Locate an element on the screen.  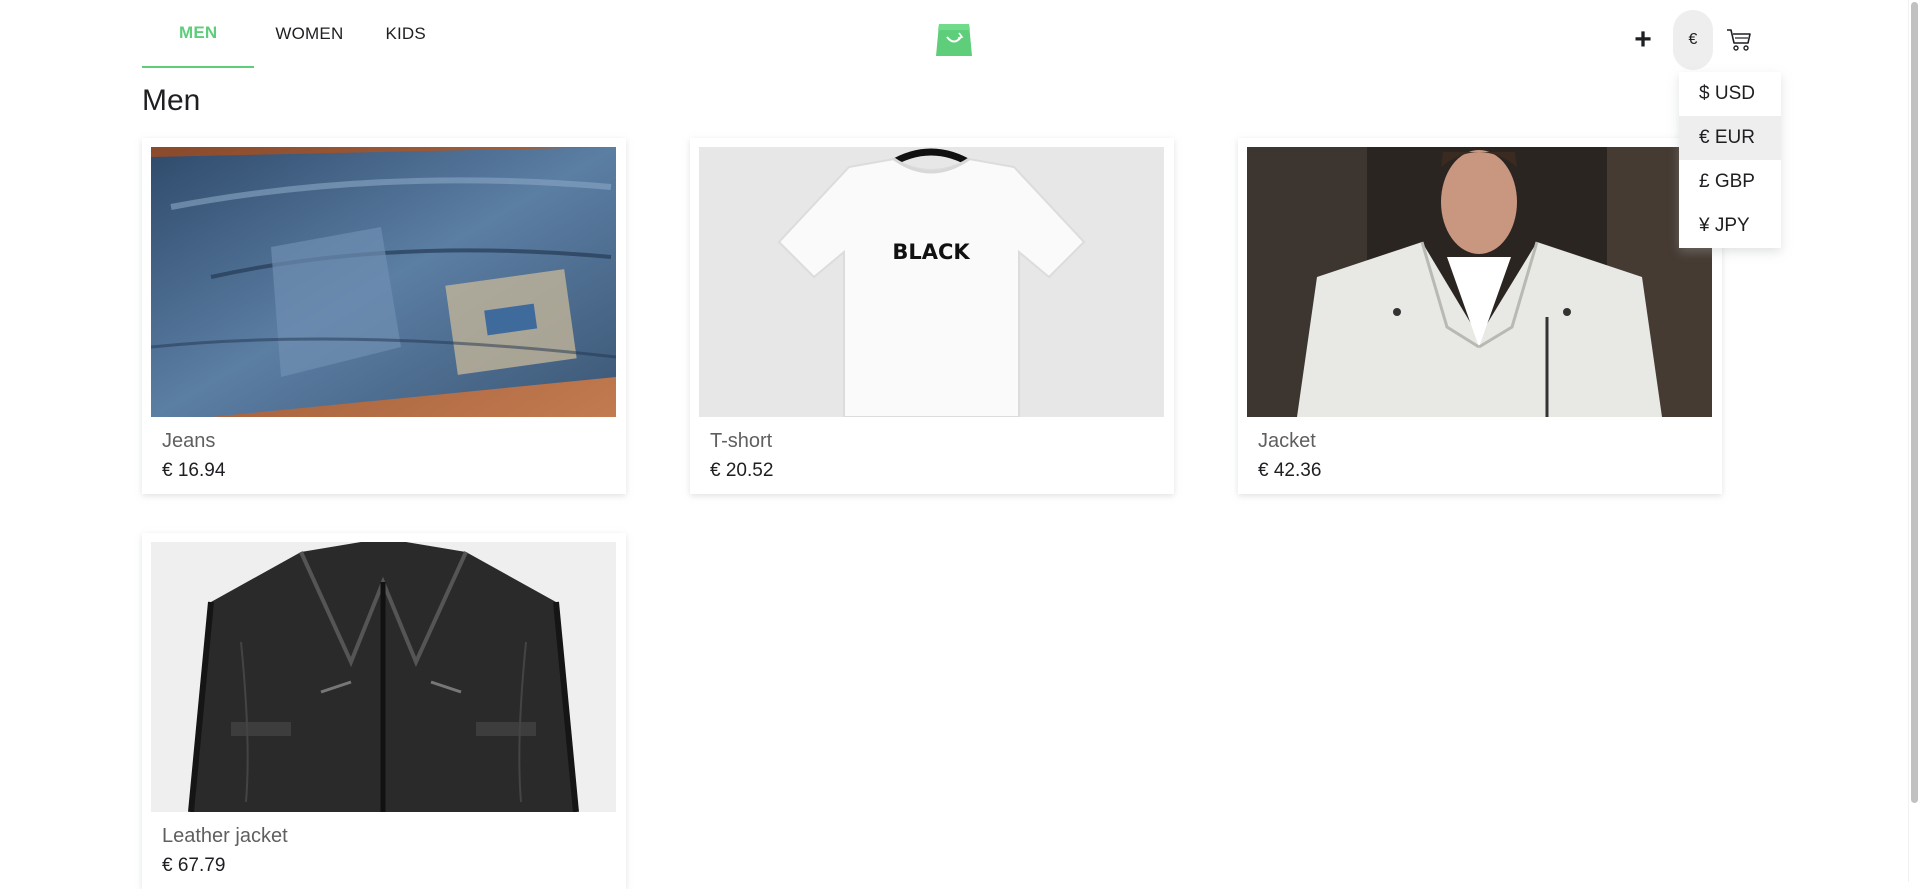
currency-dropdown: $ USD € EUR £ GBP ¥ JPY is located at coordinates (1730, 160).